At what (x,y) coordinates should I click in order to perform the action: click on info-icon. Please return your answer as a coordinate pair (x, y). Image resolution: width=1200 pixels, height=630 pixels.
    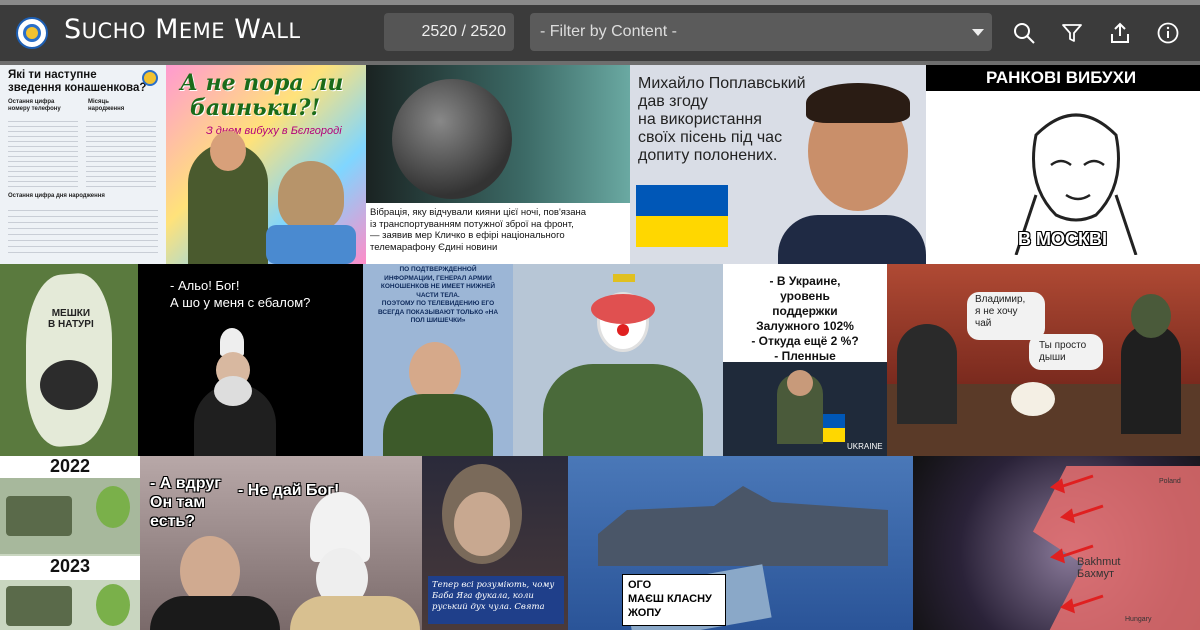
    Looking at the image, I should click on (1168, 33).